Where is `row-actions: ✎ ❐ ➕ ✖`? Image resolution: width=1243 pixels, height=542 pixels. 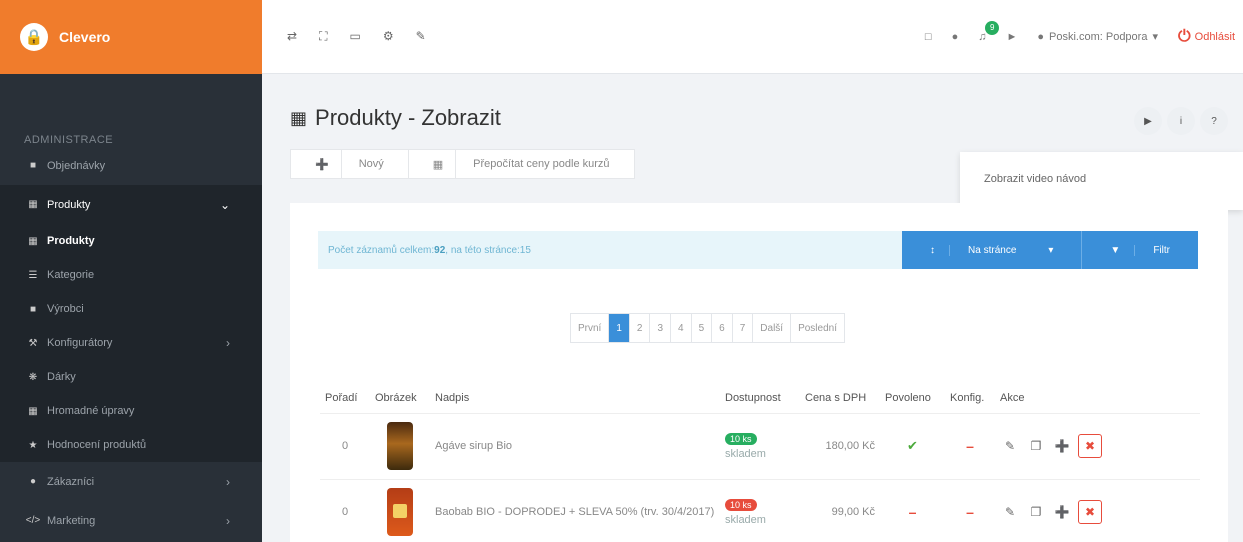 row-actions: ✎ ❐ ➕ ✖ is located at coordinates (1097, 446).